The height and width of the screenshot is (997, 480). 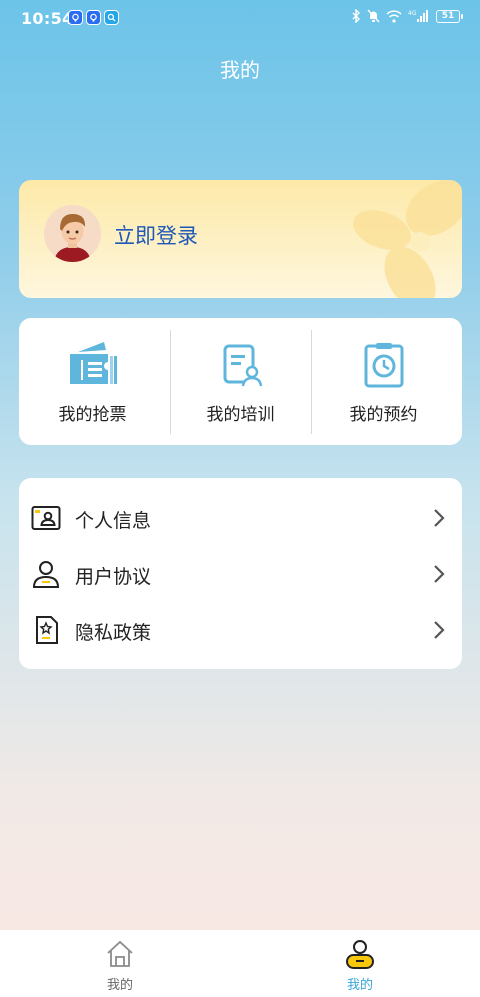 I want to click on battery-icon: 51, so click(x=449, y=16).